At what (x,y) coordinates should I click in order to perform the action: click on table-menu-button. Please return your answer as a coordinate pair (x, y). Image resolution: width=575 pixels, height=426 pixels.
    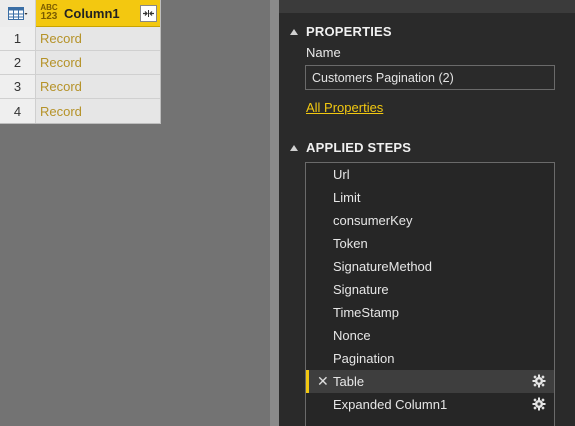
    Looking at the image, I should click on (18, 13).